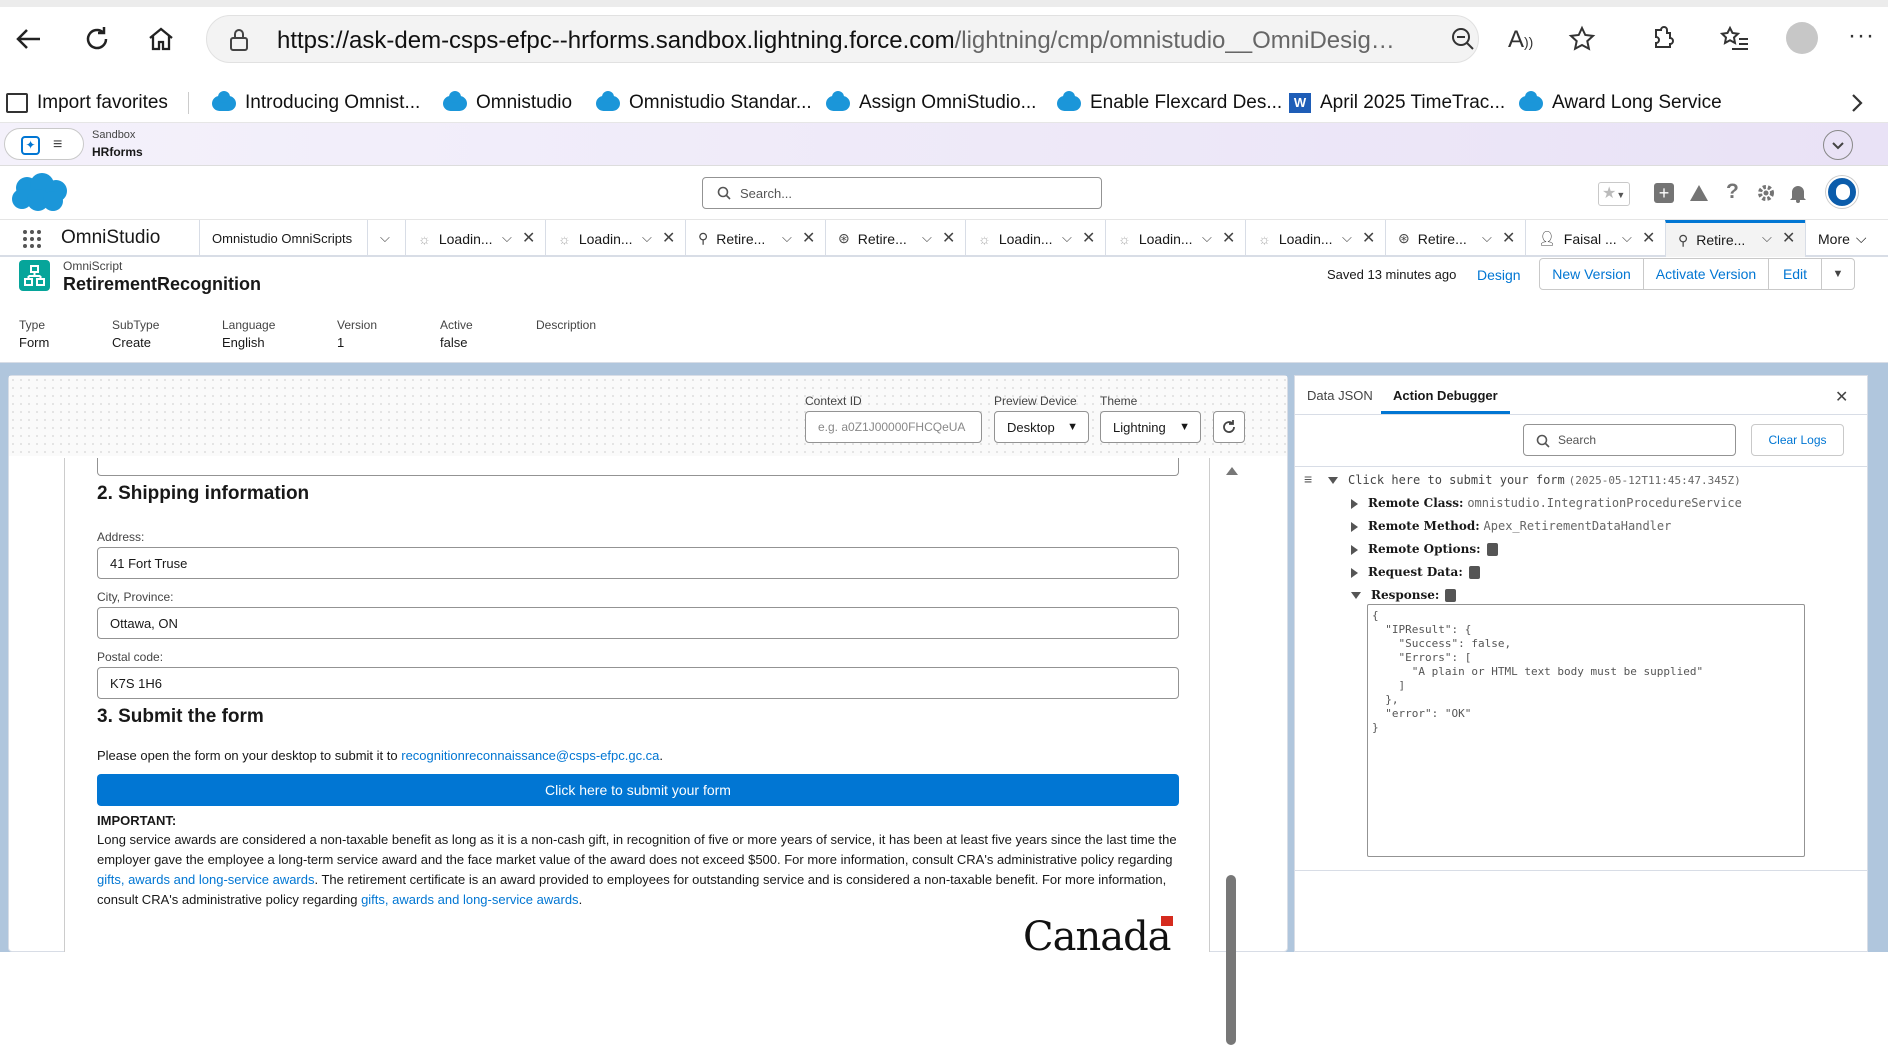 The height and width of the screenshot is (1045, 1888). What do you see at coordinates (386, 238) in the screenshot?
I see `tab-overflow-chevron: ⌵` at bounding box center [386, 238].